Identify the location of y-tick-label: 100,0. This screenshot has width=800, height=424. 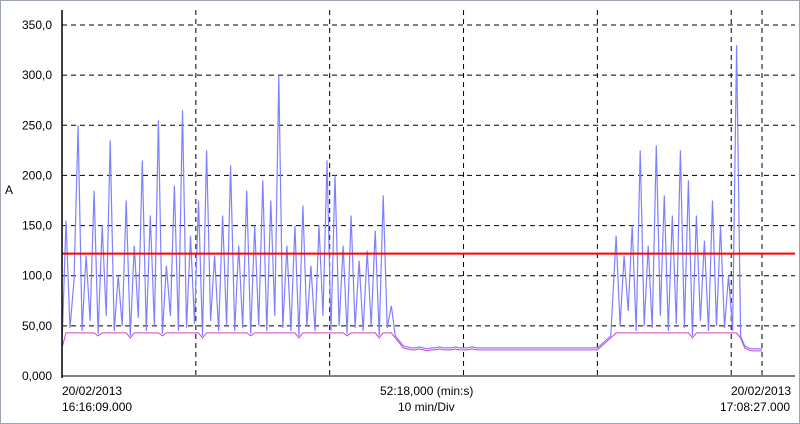
(37, 276).